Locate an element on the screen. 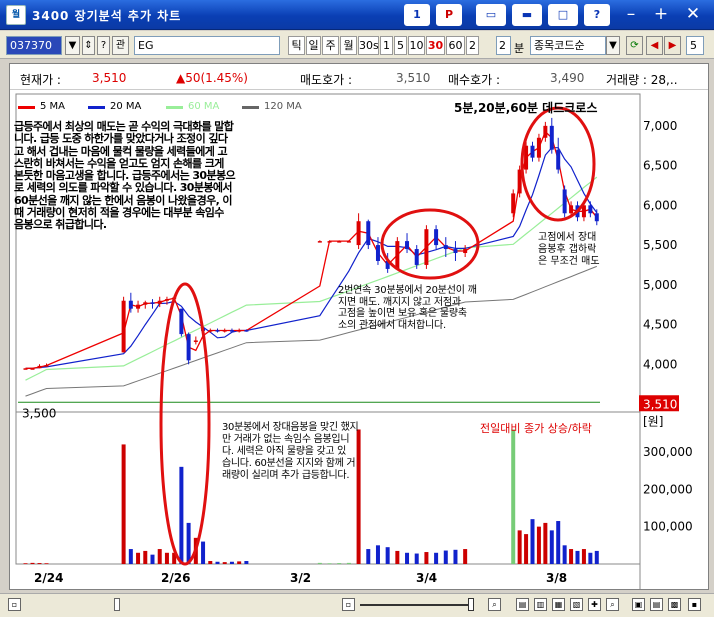  question-button: ? is located at coordinates (103, 45).